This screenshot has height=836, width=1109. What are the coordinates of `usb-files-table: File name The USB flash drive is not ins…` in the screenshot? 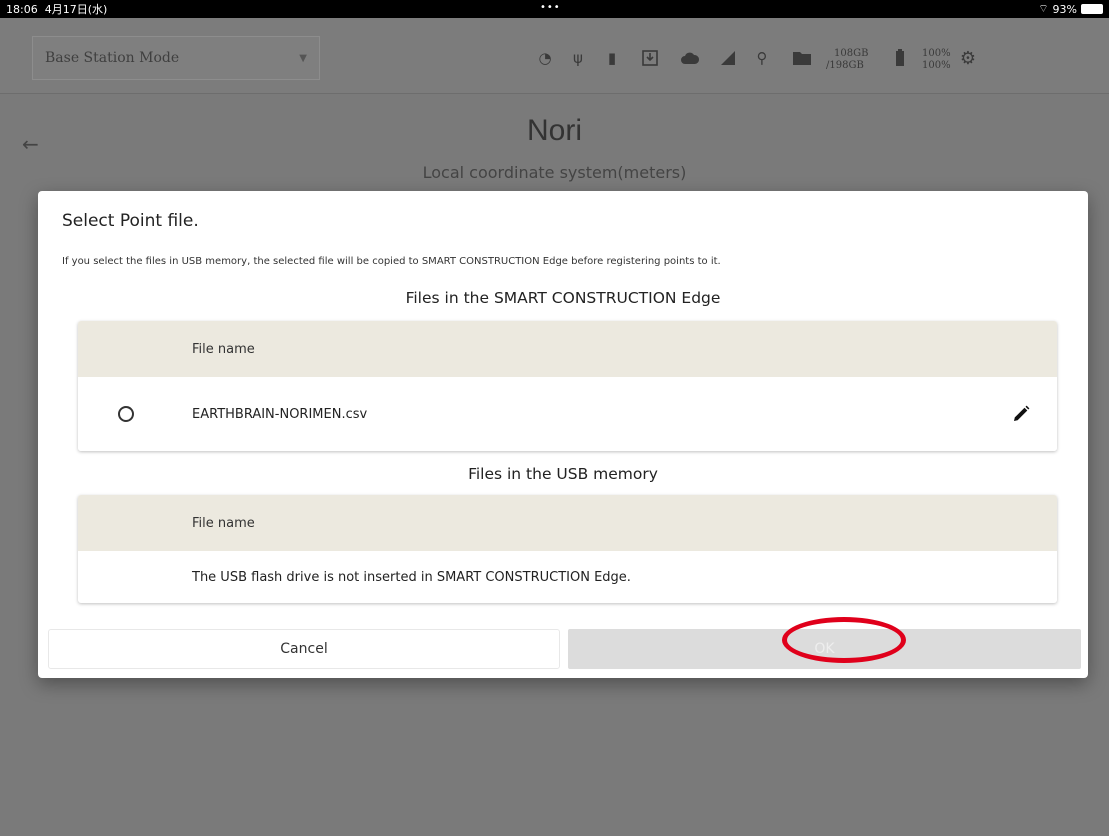 It's located at (567, 549).